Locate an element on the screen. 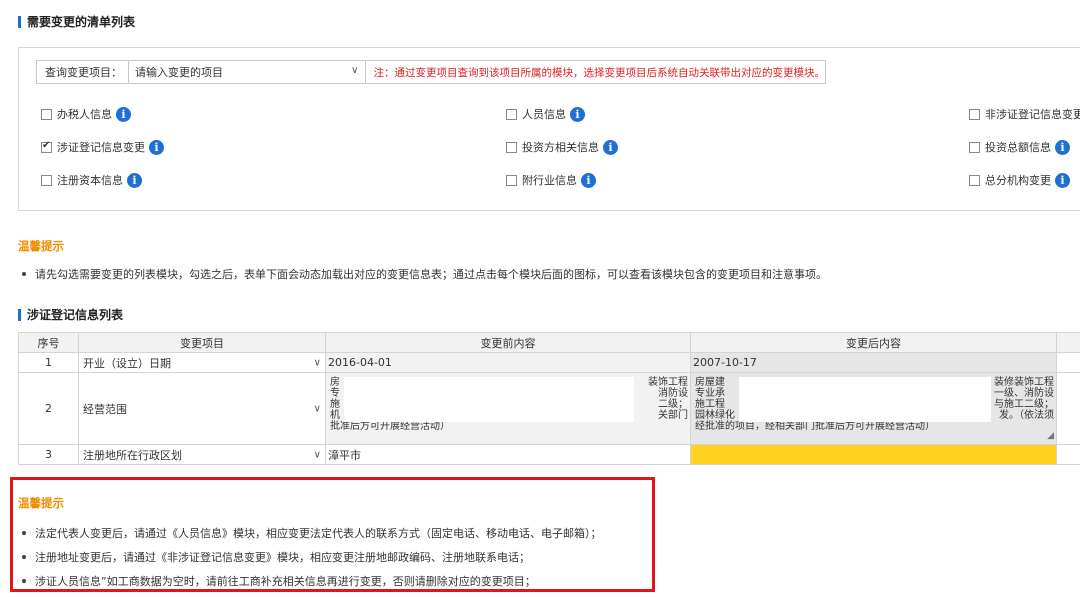  module-checkbox-tax-handler: 办税人信息 i is located at coordinates (86, 114).